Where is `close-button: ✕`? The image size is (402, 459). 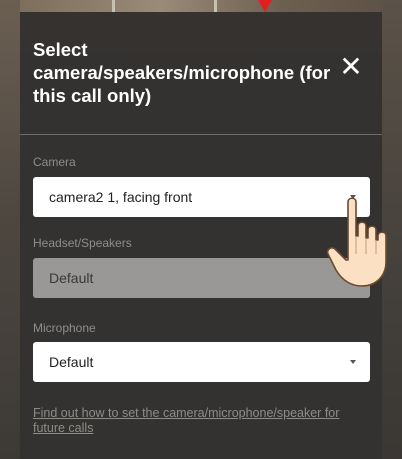
close-button: ✕ is located at coordinates (351, 66).